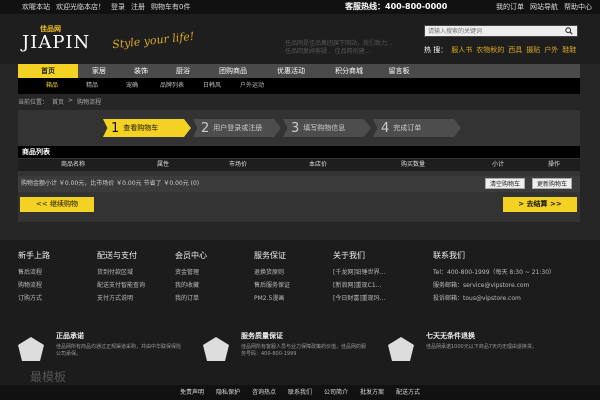 The height and width of the screenshot is (400, 600). I want to click on badge-title: 七天无条件退换, so click(450, 336).